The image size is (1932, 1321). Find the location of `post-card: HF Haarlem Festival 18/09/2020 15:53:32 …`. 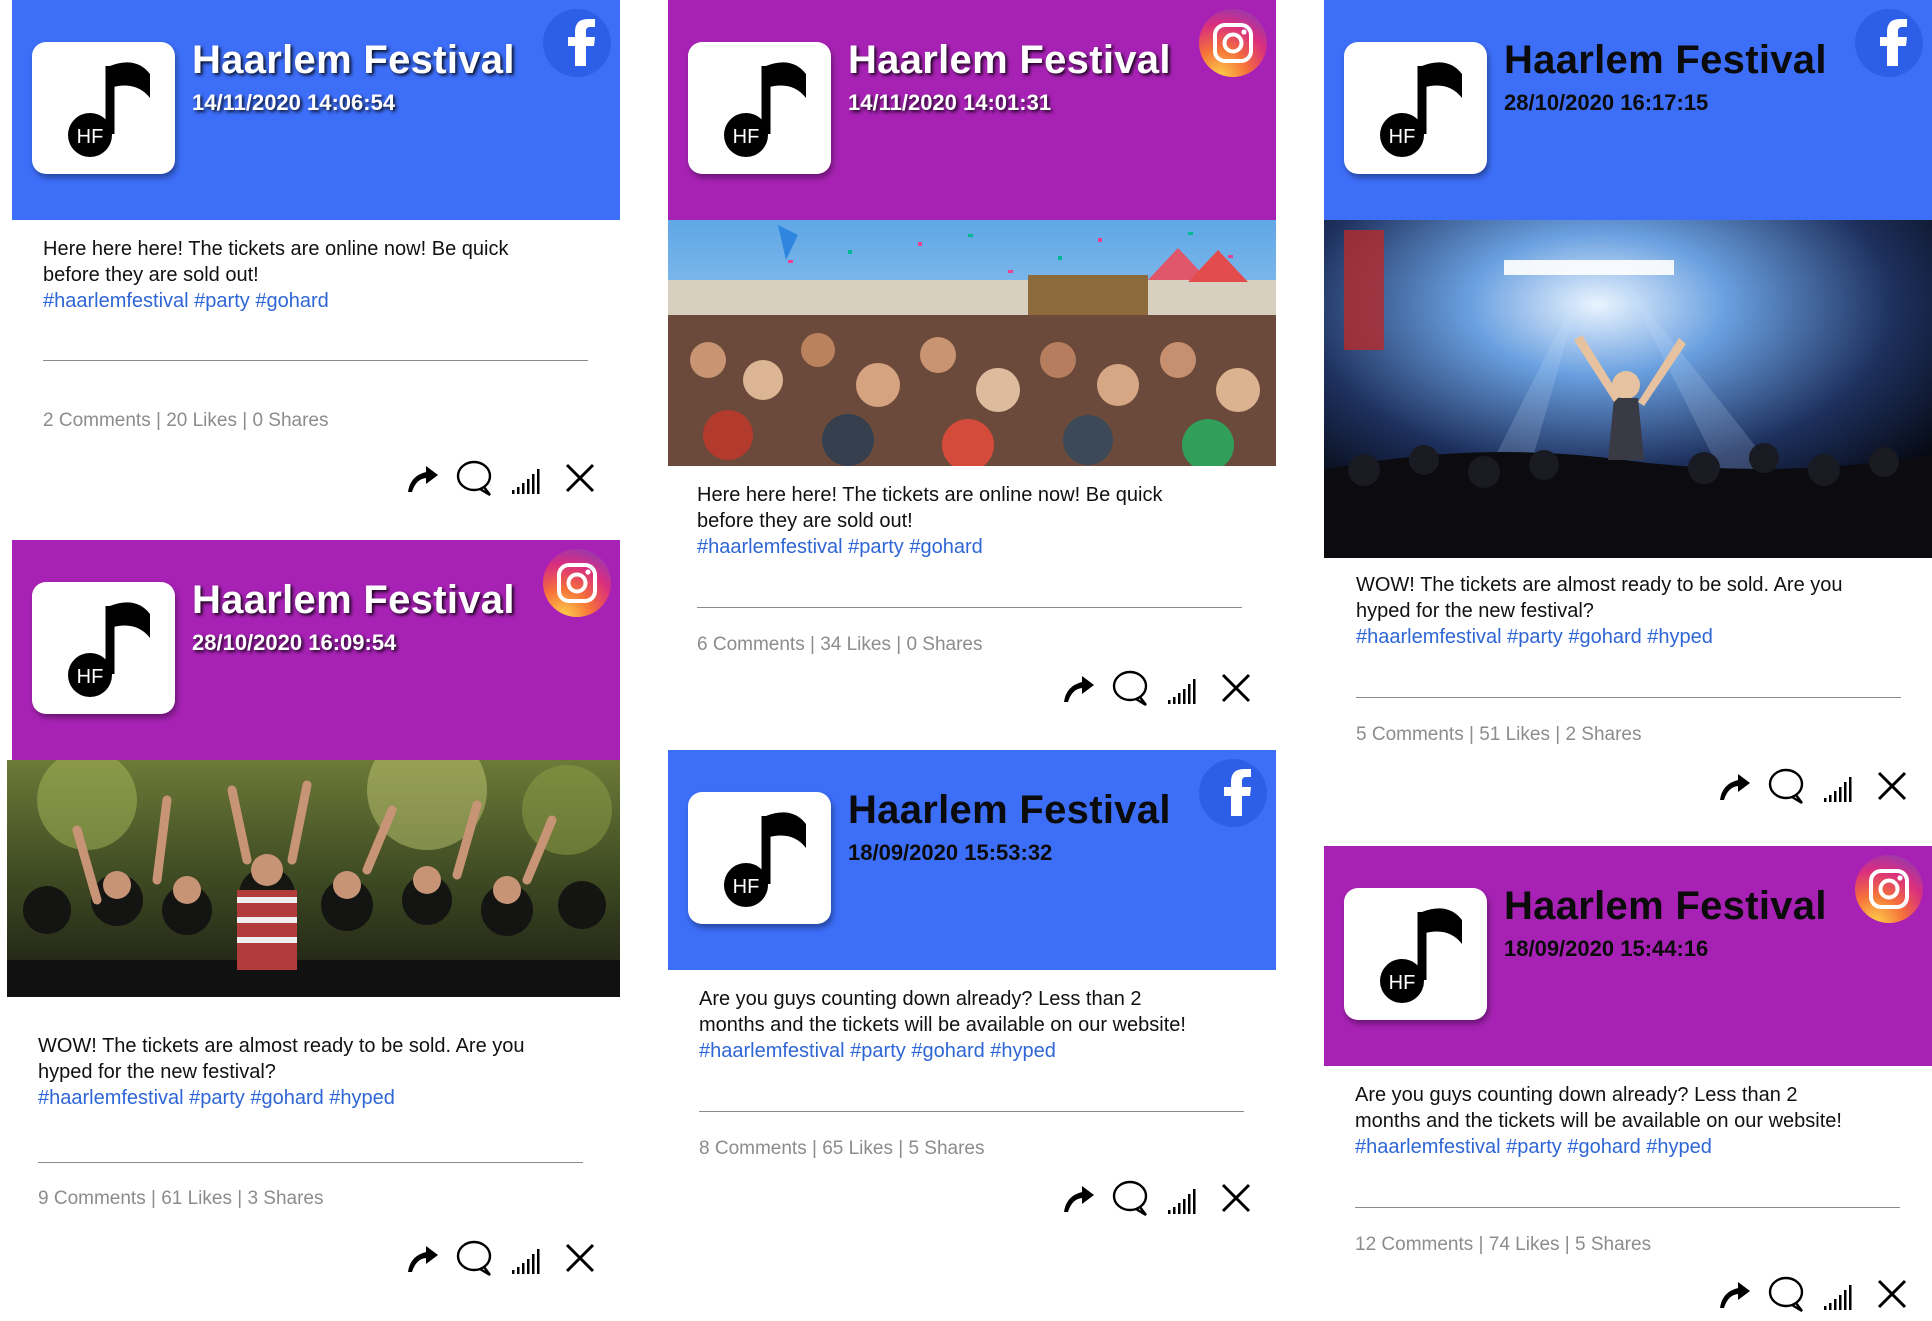

post-card: HF Haarlem Festival 18/09/2020 15:53:32 … is located at coordinates (972, 1035).